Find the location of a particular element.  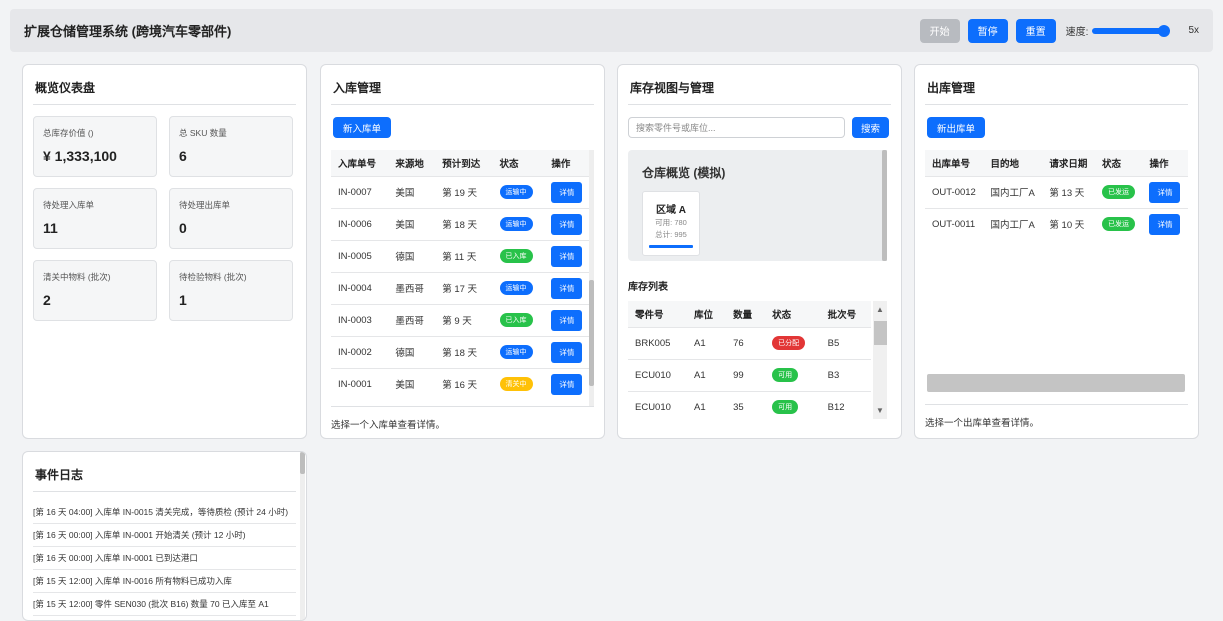

table-row: OUT-0012 国内工厂A 第 13 天已发运 详情 is located at coordinates (1056, 191).